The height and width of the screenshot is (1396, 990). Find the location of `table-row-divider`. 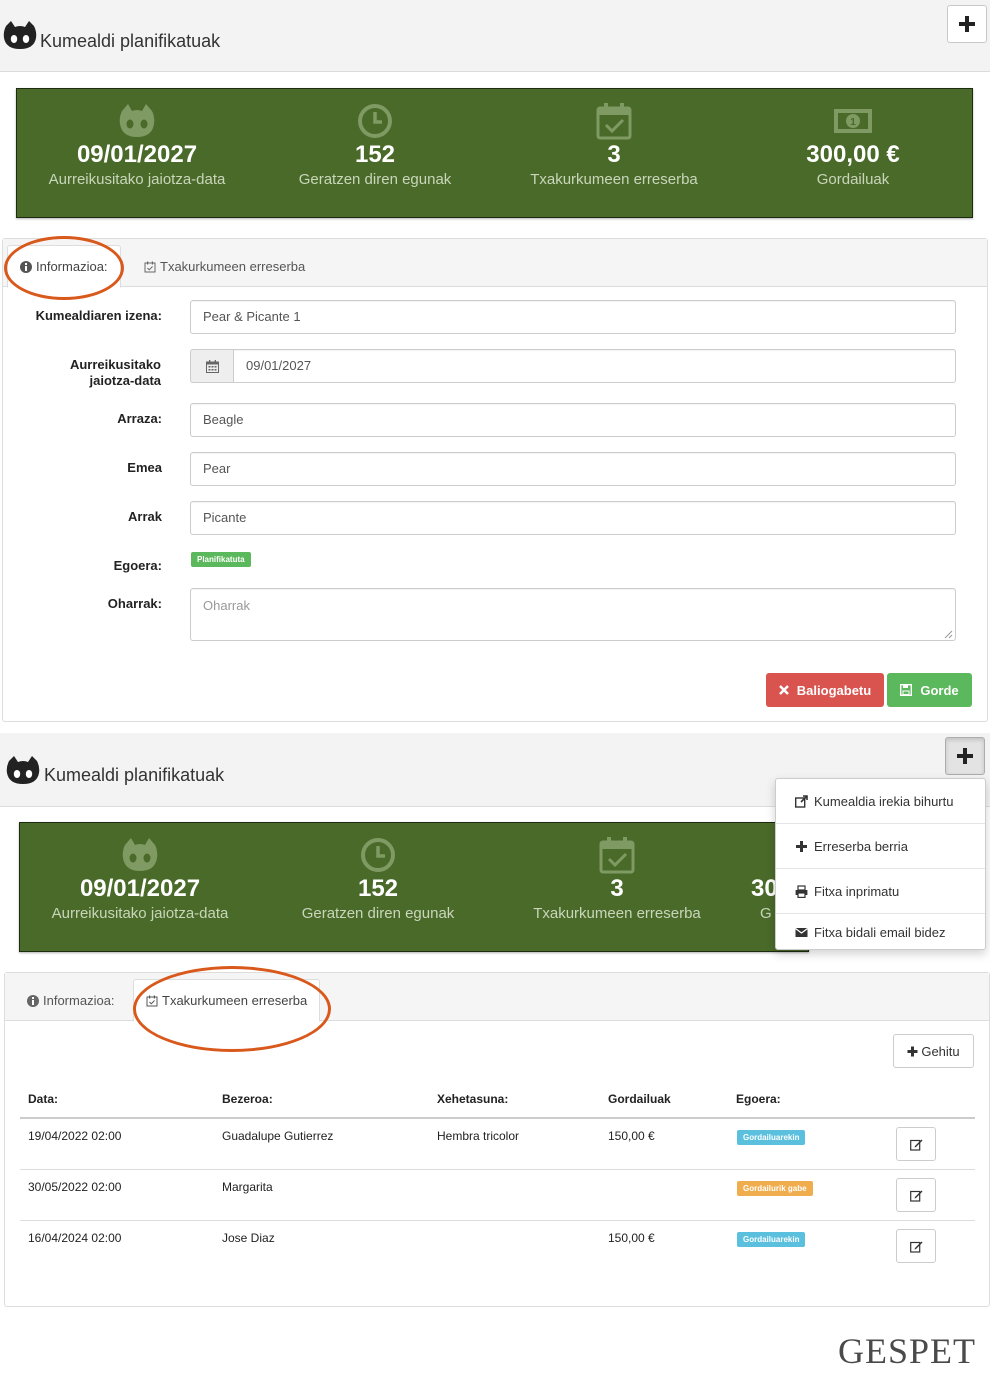

table-row-divider is located at coordinates (497, 1220).